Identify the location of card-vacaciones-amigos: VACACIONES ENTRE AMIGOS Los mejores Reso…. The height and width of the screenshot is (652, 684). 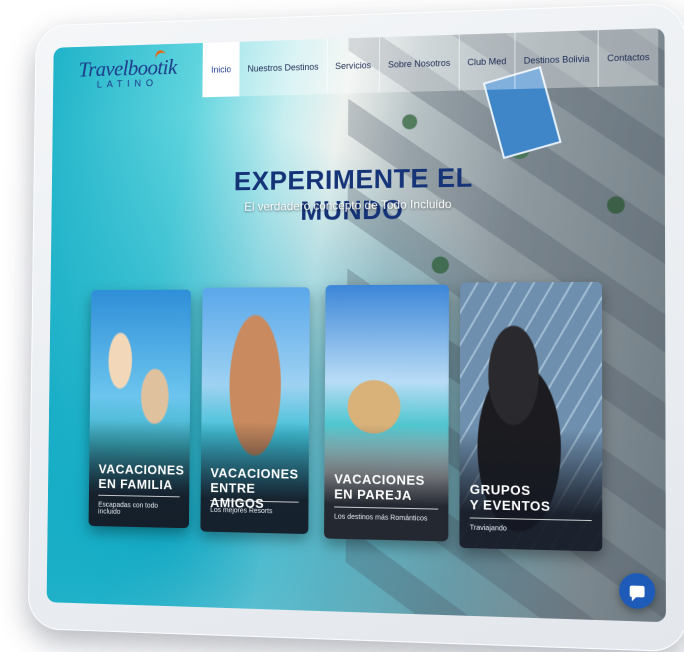
(255, 411).